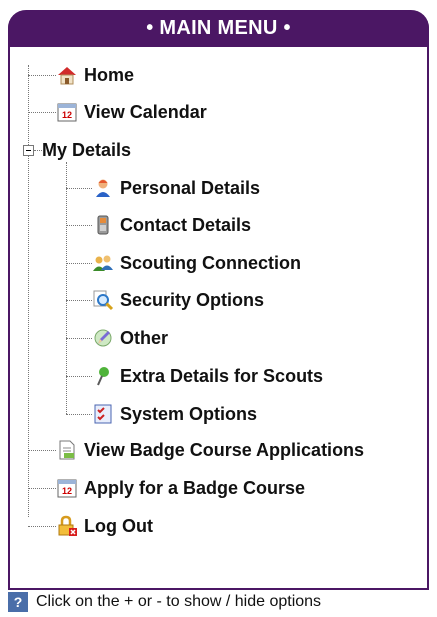 The width and height of the screenshot is (437, 617). I want to click on menu-item-extra-details: Extra Details for Scouts, so click(207, 376).